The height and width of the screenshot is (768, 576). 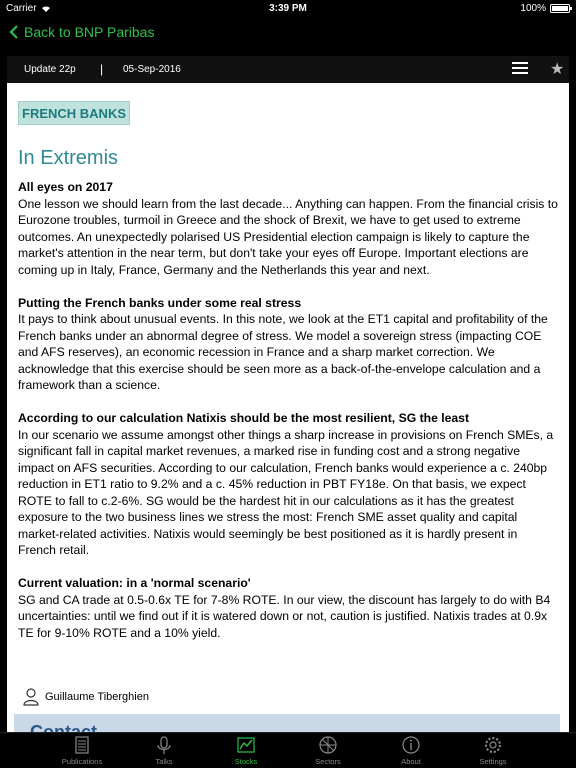 What do you see at coordinates (31, 697) in the screenshot?
I see `person-icon` at bounding box center [31, 697].